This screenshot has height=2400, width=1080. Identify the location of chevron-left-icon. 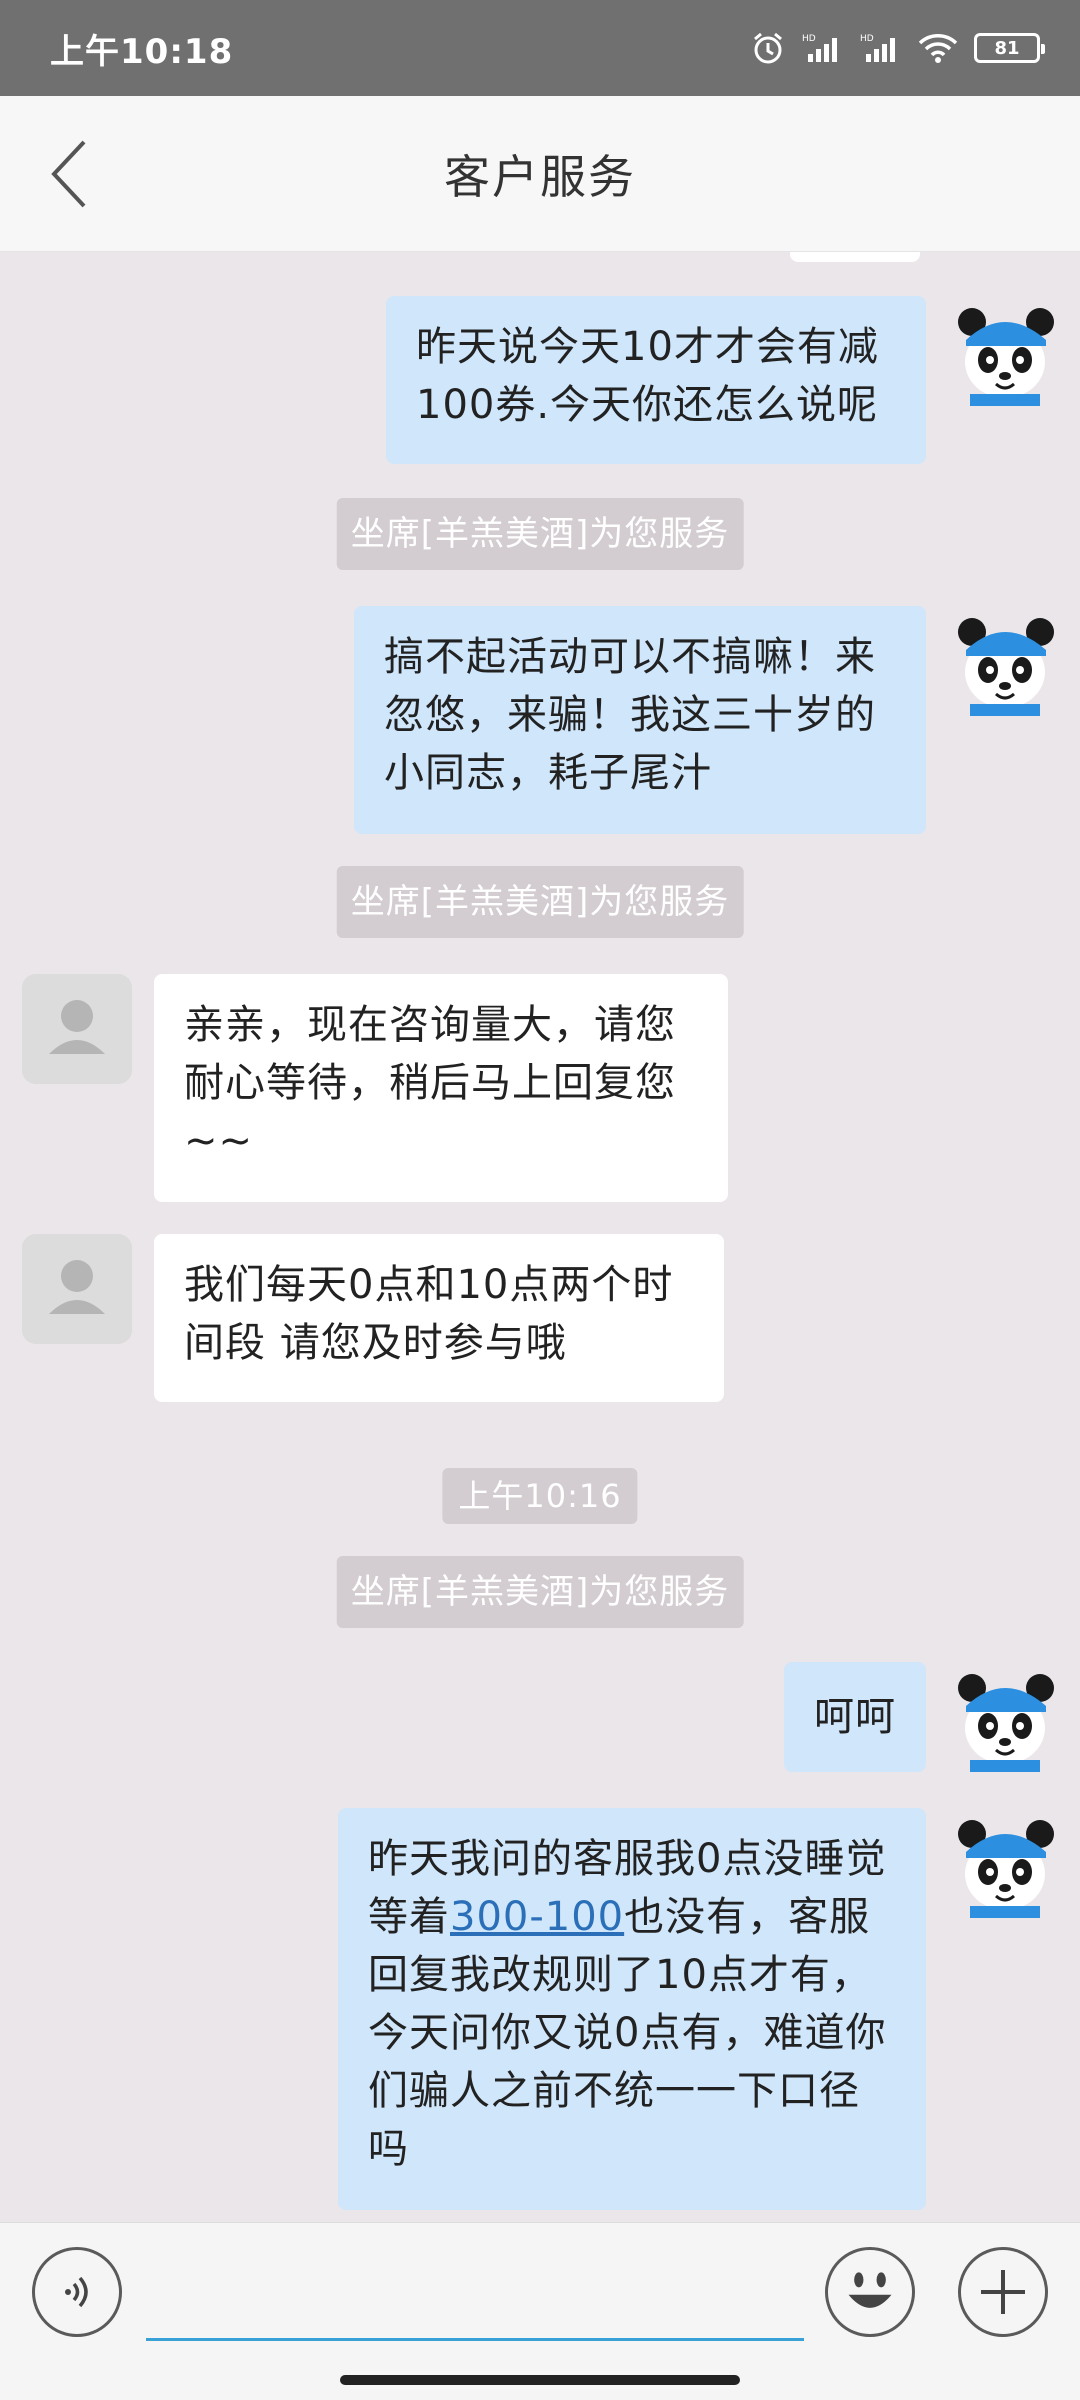
(68, 174).